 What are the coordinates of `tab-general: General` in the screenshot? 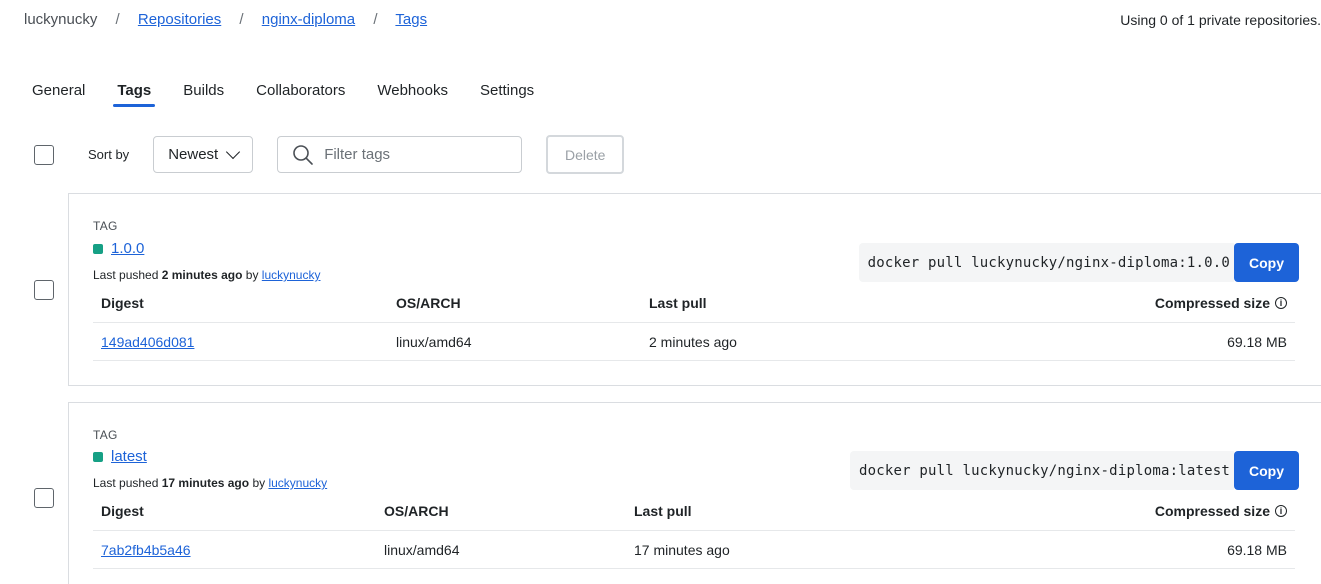 It's located at (58, 94).